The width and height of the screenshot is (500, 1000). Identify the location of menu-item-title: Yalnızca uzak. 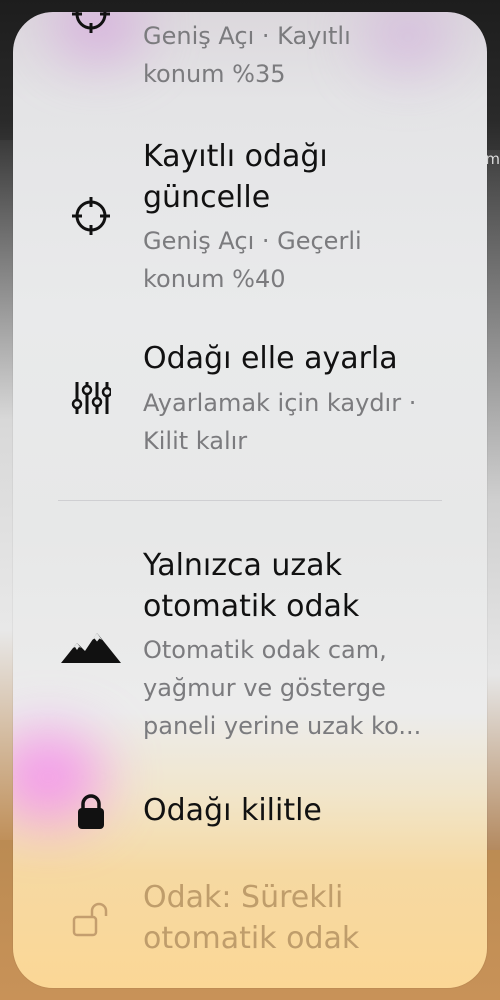
(242, 565).